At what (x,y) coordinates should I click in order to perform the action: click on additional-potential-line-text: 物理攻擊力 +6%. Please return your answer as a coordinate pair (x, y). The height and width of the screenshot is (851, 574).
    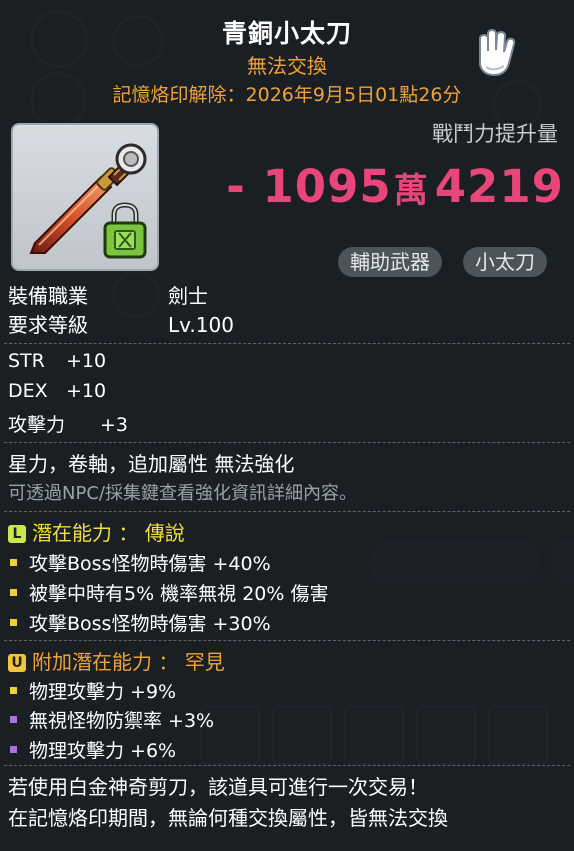
    Looking at the image, I should click on (103, 751).